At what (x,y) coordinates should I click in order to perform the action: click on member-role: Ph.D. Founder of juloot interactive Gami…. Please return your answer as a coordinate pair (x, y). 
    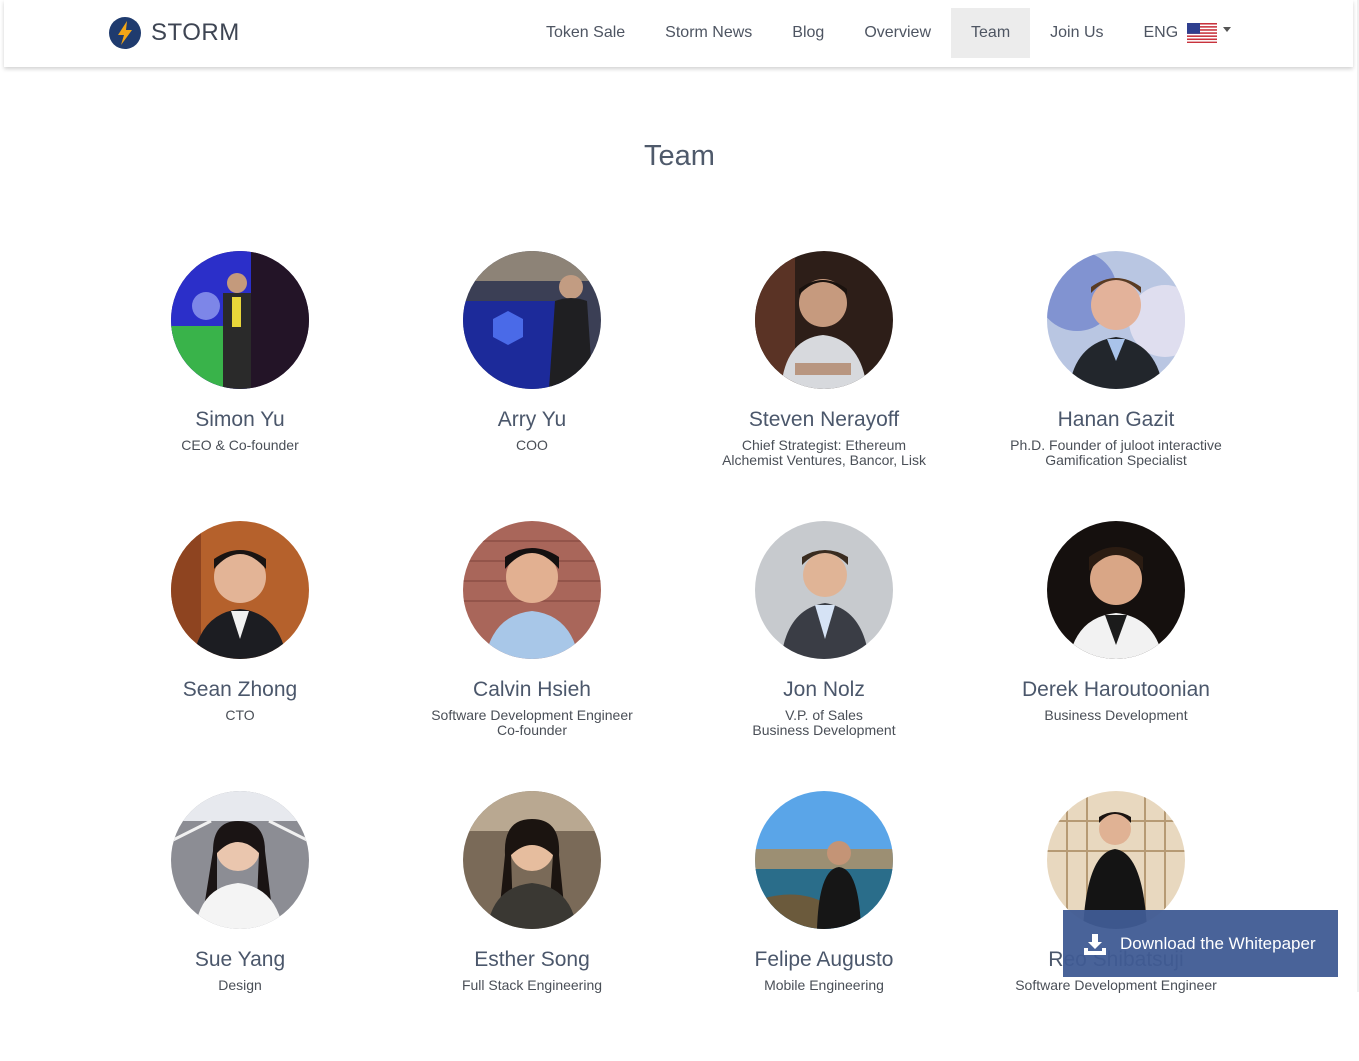
    Looking at the image, I should click on (1116, 452).